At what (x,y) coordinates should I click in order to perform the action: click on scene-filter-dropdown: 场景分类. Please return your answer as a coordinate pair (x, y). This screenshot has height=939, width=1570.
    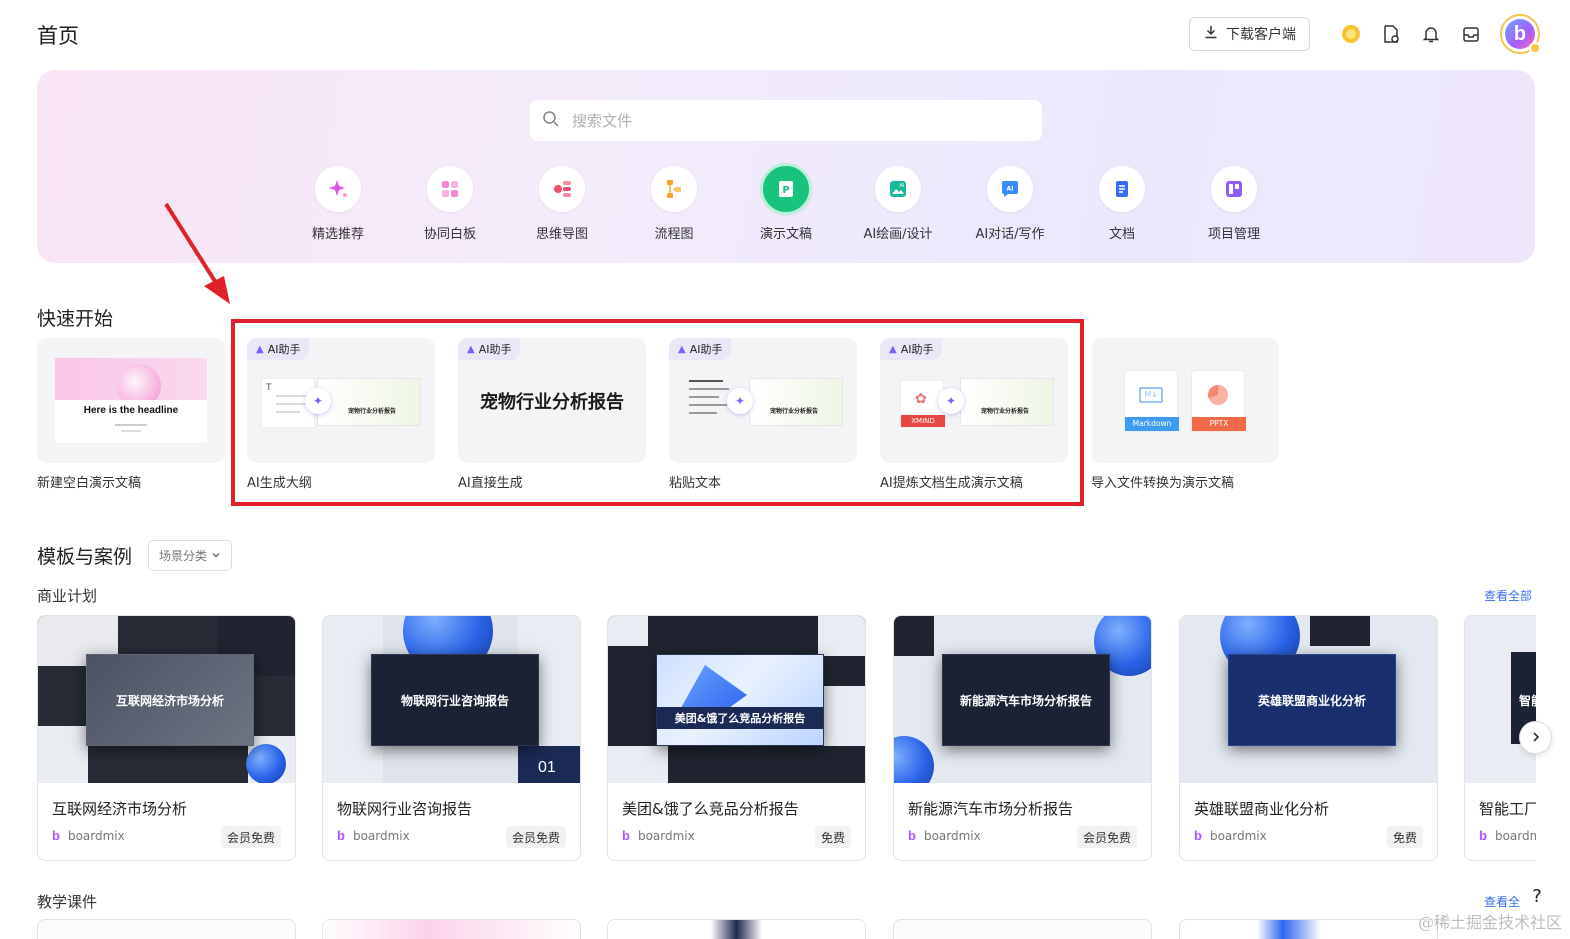
    Looking at the image, I should click on (190, 555).